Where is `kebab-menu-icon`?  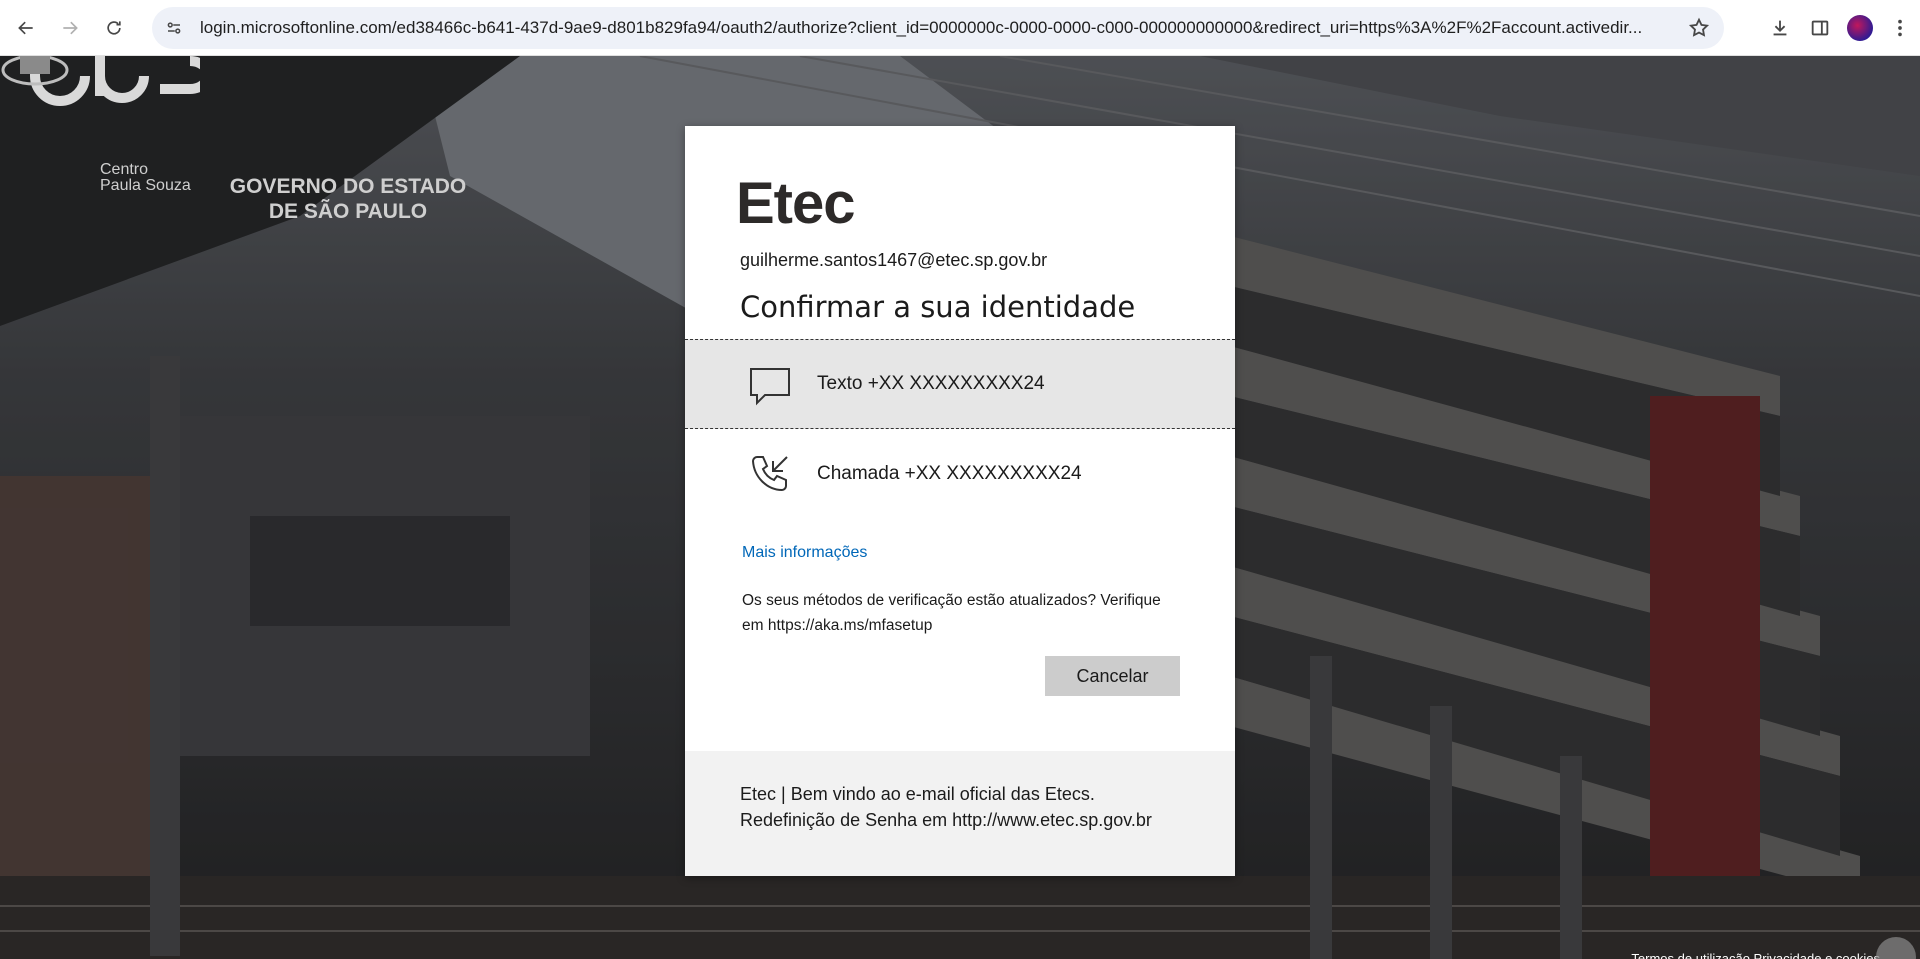
kebab-menu-icon is located at coordinates (1900, 28).